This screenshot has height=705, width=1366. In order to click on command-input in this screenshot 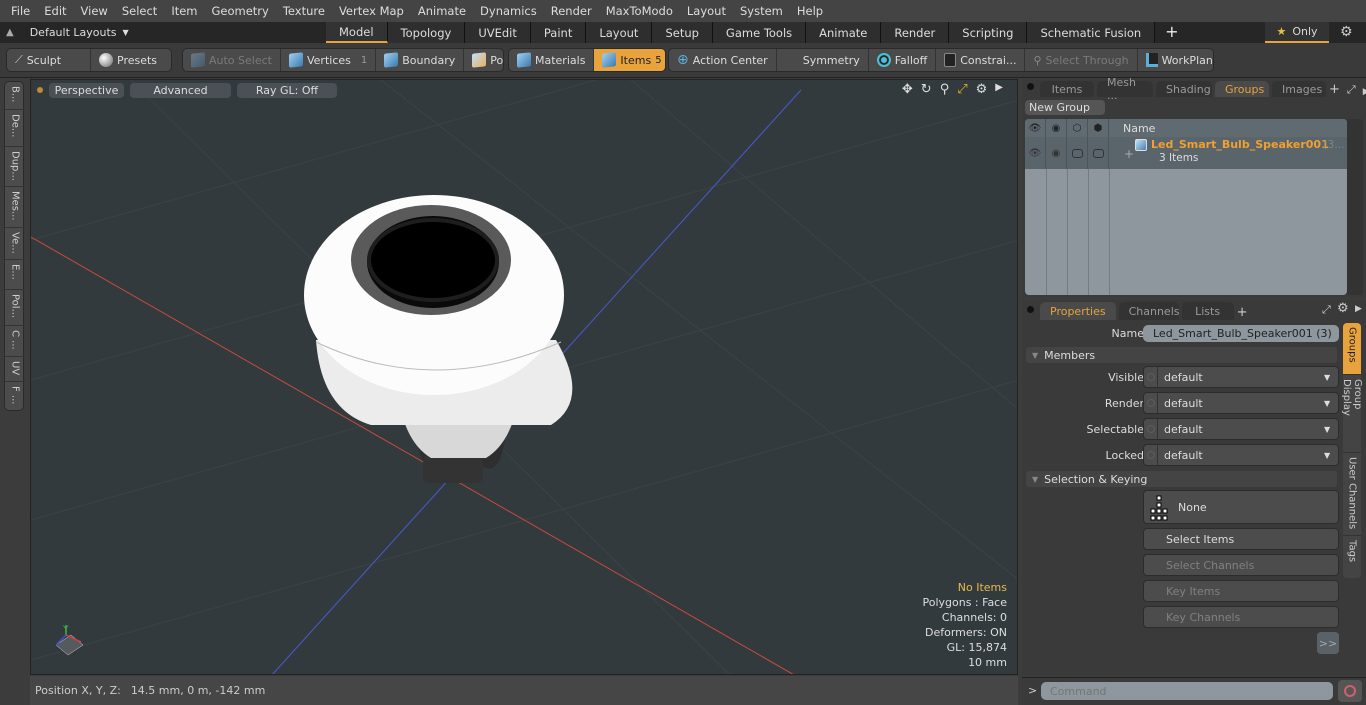, I will do `click(1187, 691)`.